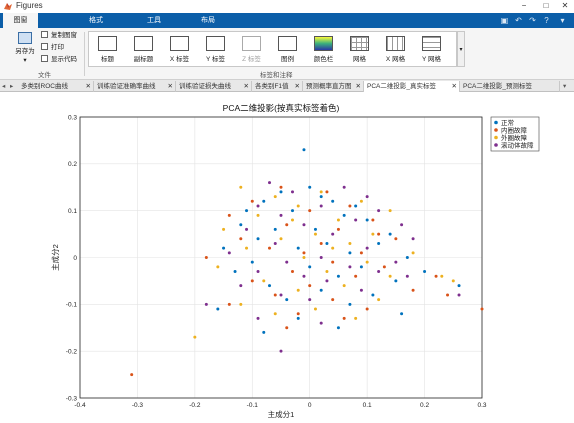 Image resolution: width=574 pixels, height=423 pixels. I want to click on tab-label: 多类别ROC曲线, so click(44, 86).